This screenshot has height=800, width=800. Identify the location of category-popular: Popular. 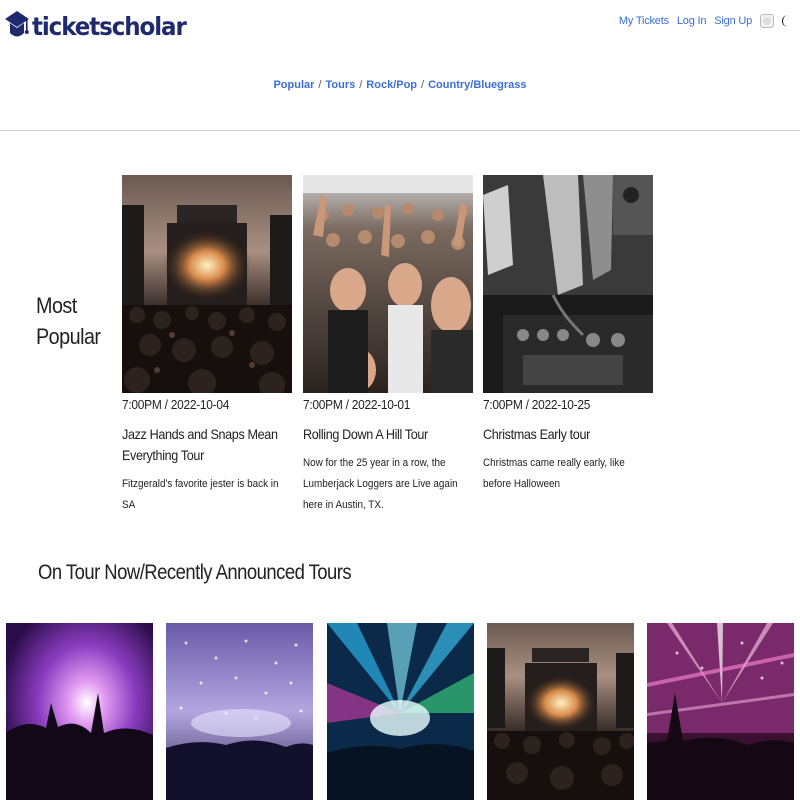
(293, 85).